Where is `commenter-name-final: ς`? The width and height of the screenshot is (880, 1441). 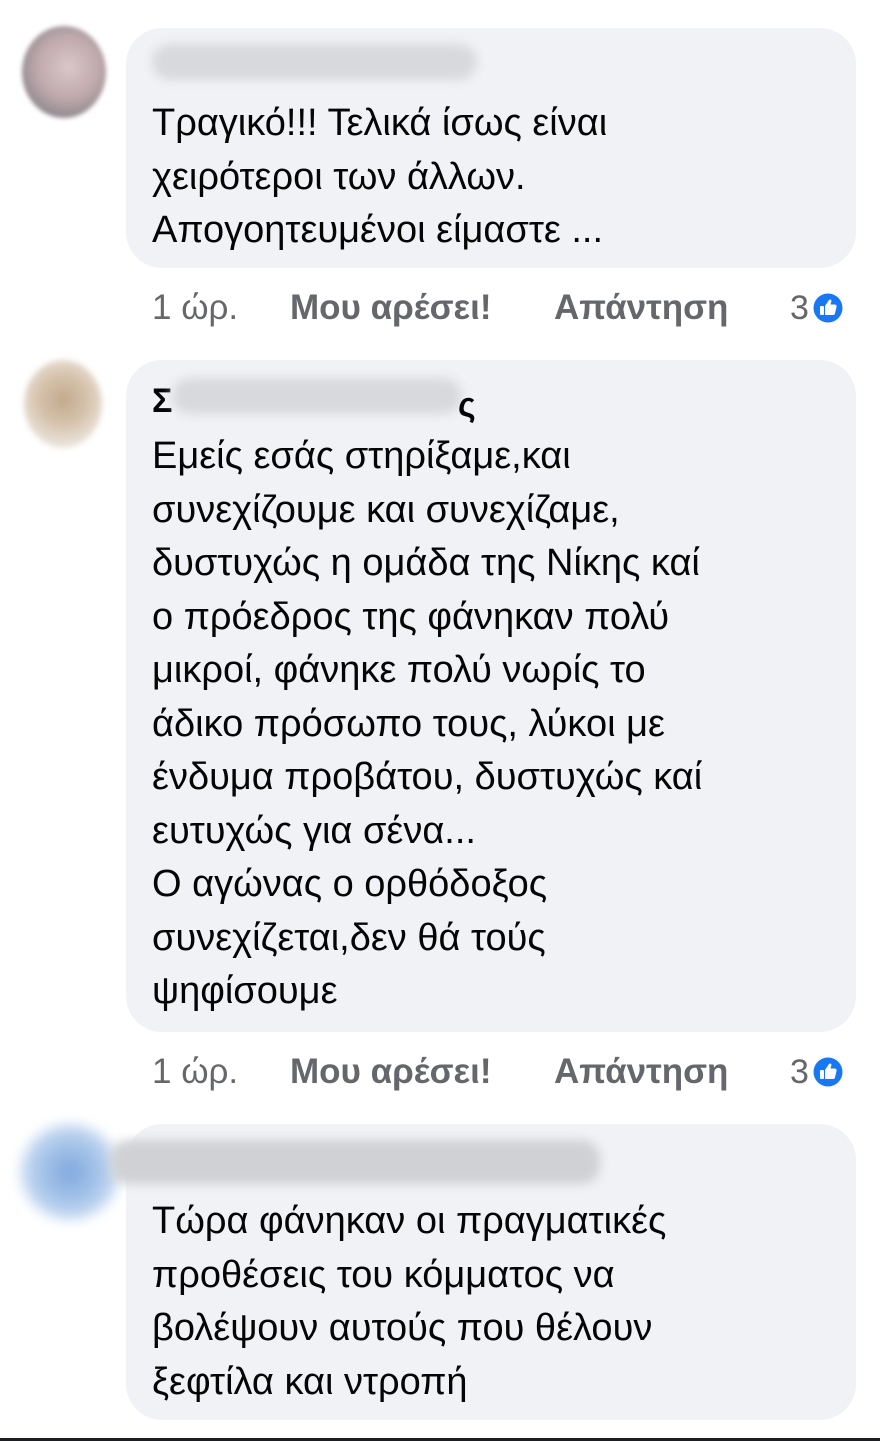 commenter-name-final: ς is located at coordinates (467, 405).